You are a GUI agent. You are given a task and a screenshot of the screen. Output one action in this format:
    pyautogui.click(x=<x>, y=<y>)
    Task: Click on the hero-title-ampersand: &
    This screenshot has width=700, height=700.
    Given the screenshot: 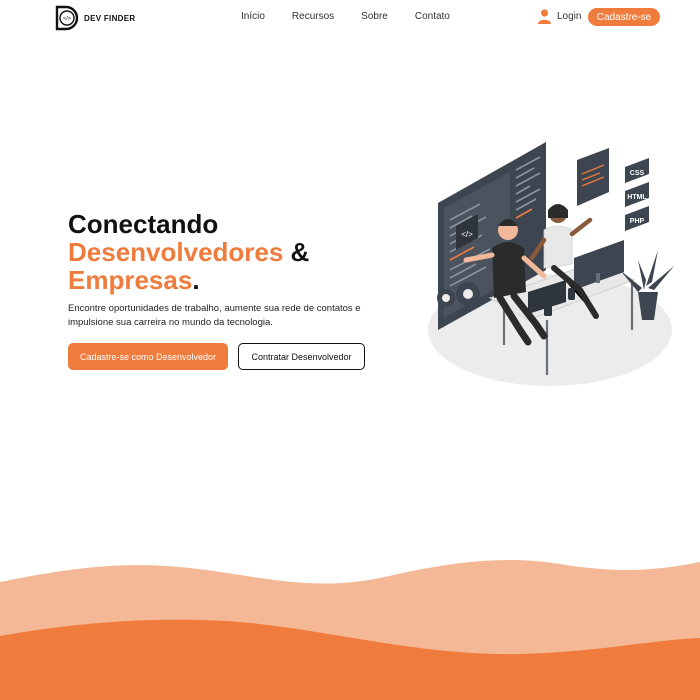 What is the action you would take?
    pyautogui.click(x=296, y=252)
    